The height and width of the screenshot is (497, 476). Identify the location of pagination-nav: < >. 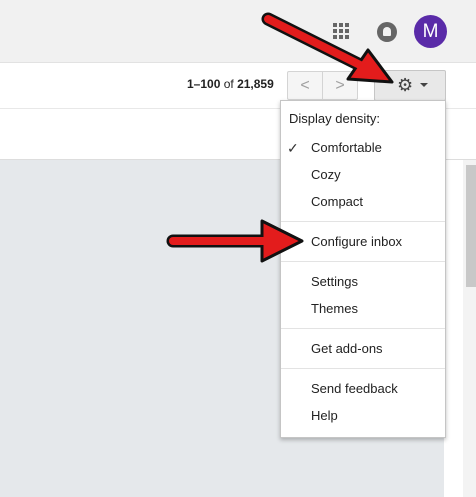
(322, 85).